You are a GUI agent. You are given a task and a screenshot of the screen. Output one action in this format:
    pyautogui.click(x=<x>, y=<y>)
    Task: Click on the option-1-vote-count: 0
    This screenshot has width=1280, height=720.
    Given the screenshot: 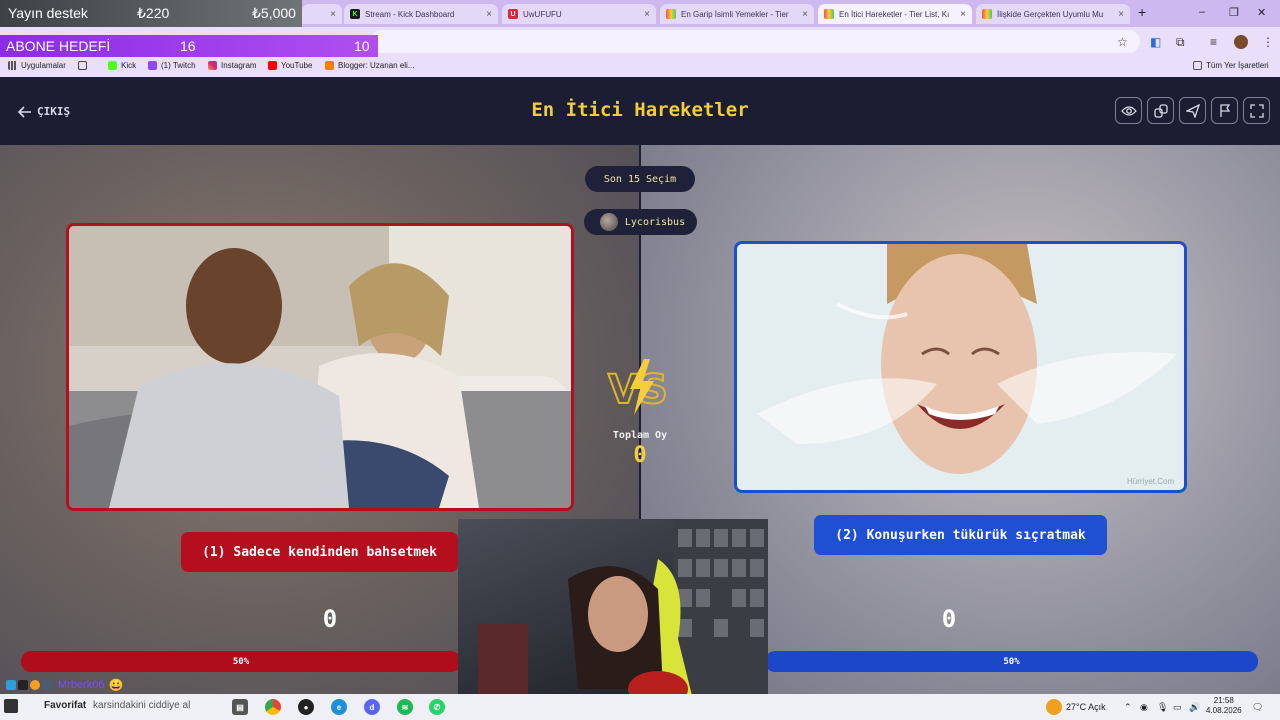 What is the action you would take?
    pyautogui.click(x=330, y=619)
    